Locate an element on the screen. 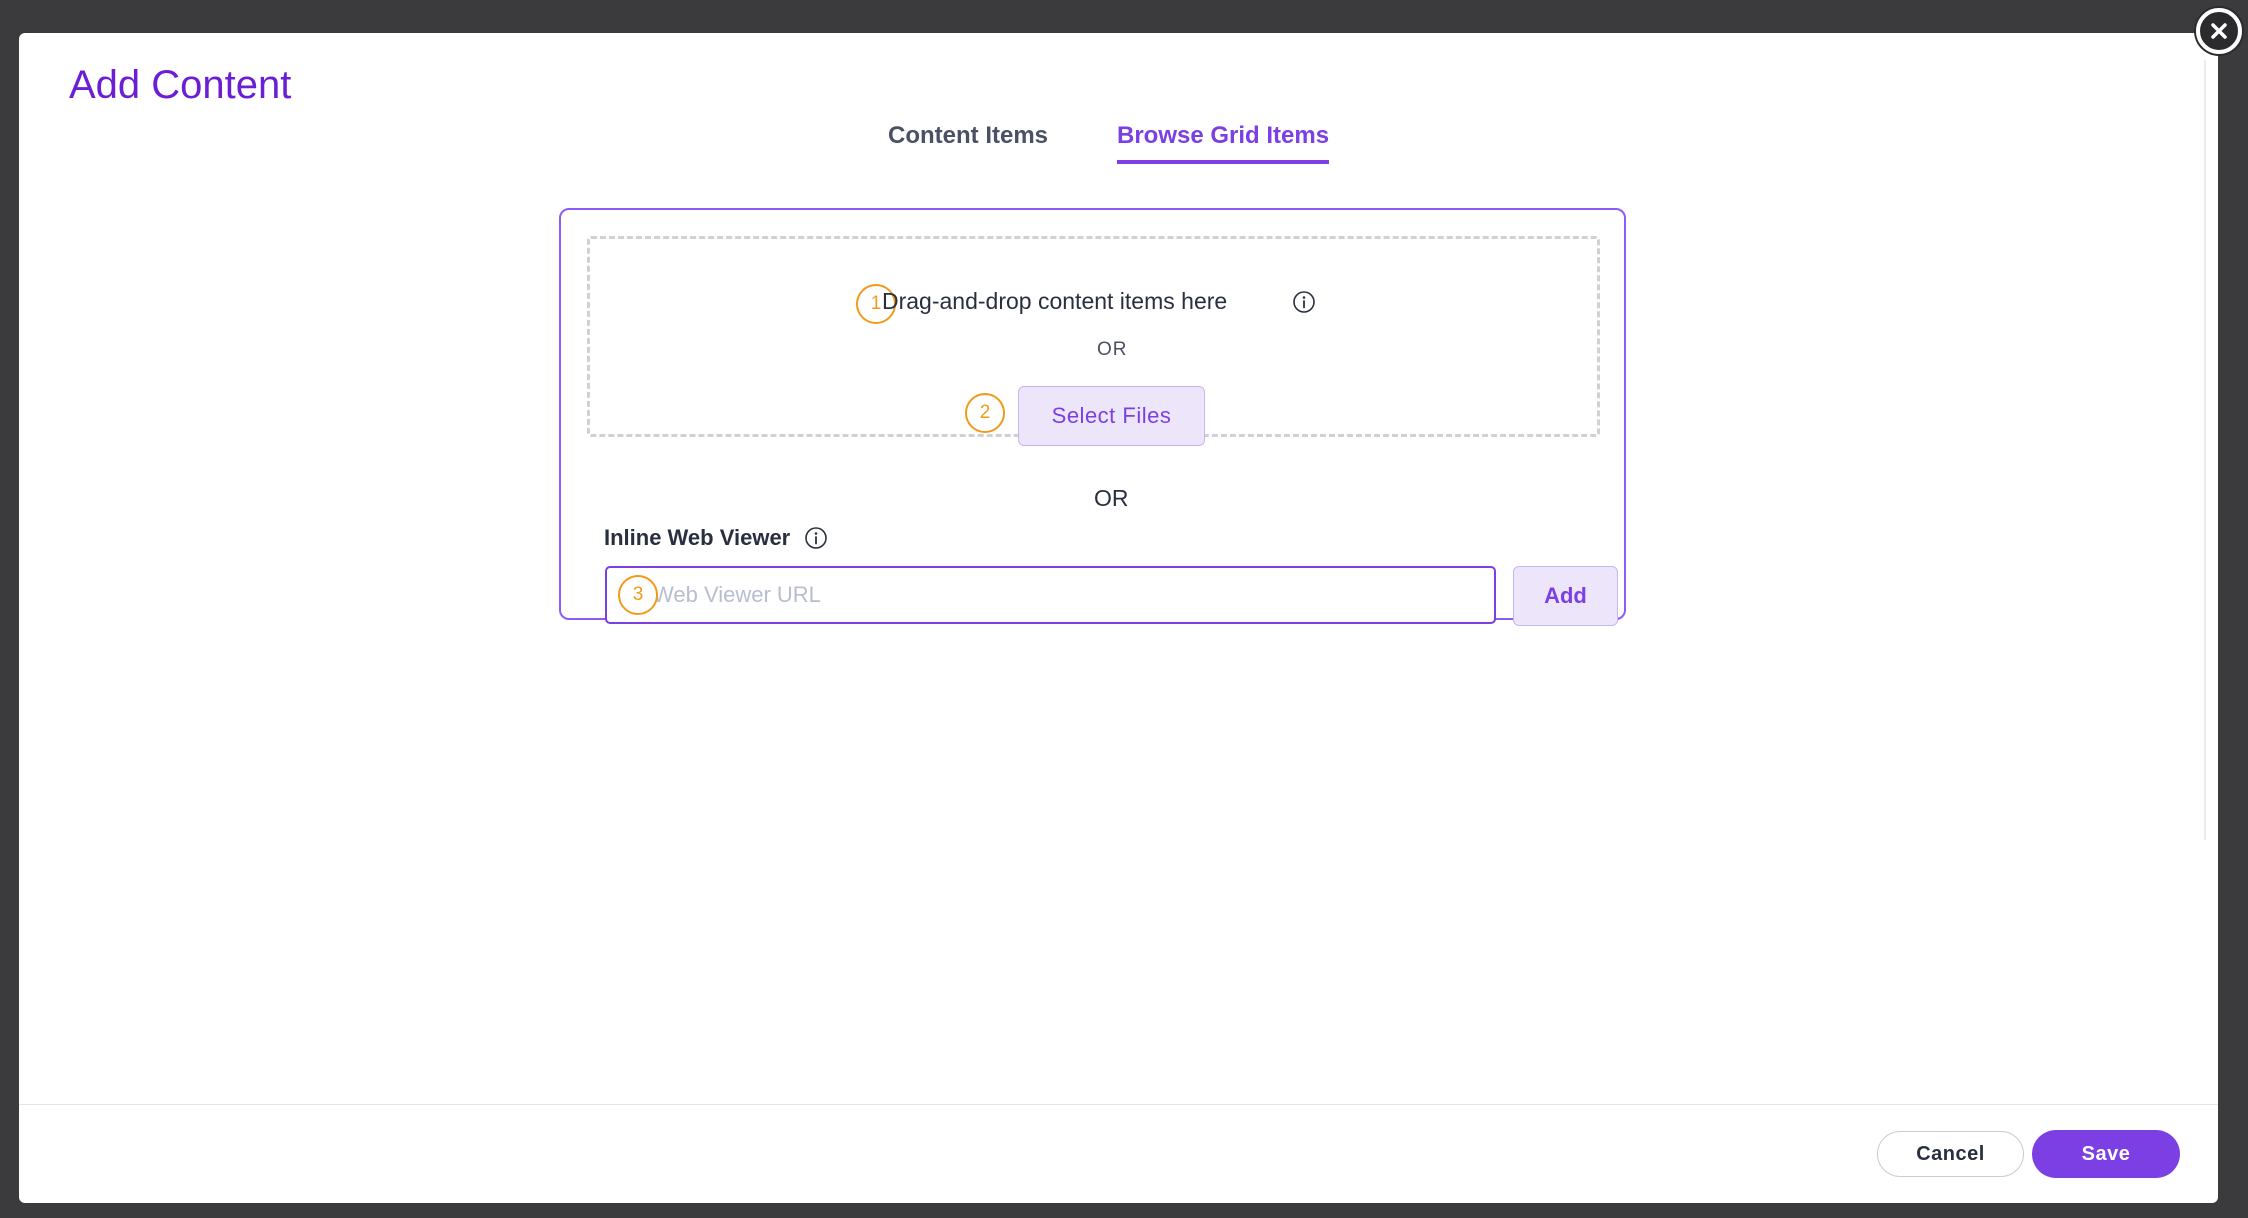 The image size is (2248, 1218). drop-instruction: Drag-and-drop content items here is located at coordinates (1055, 301).